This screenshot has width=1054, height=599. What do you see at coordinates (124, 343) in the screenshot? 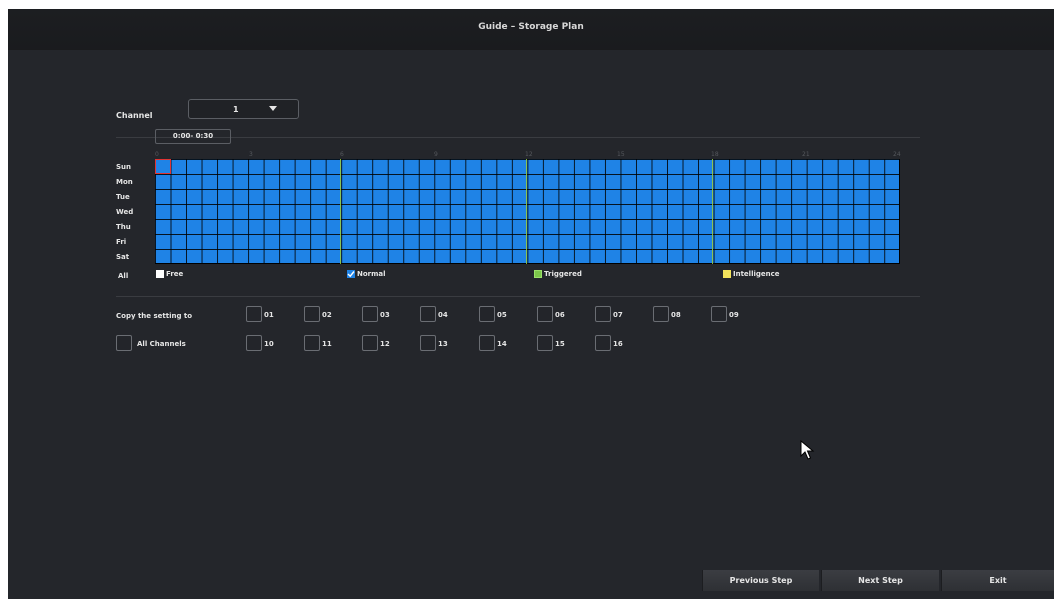
I see `all-channels-checkbox` at bounding box center [124, 343].